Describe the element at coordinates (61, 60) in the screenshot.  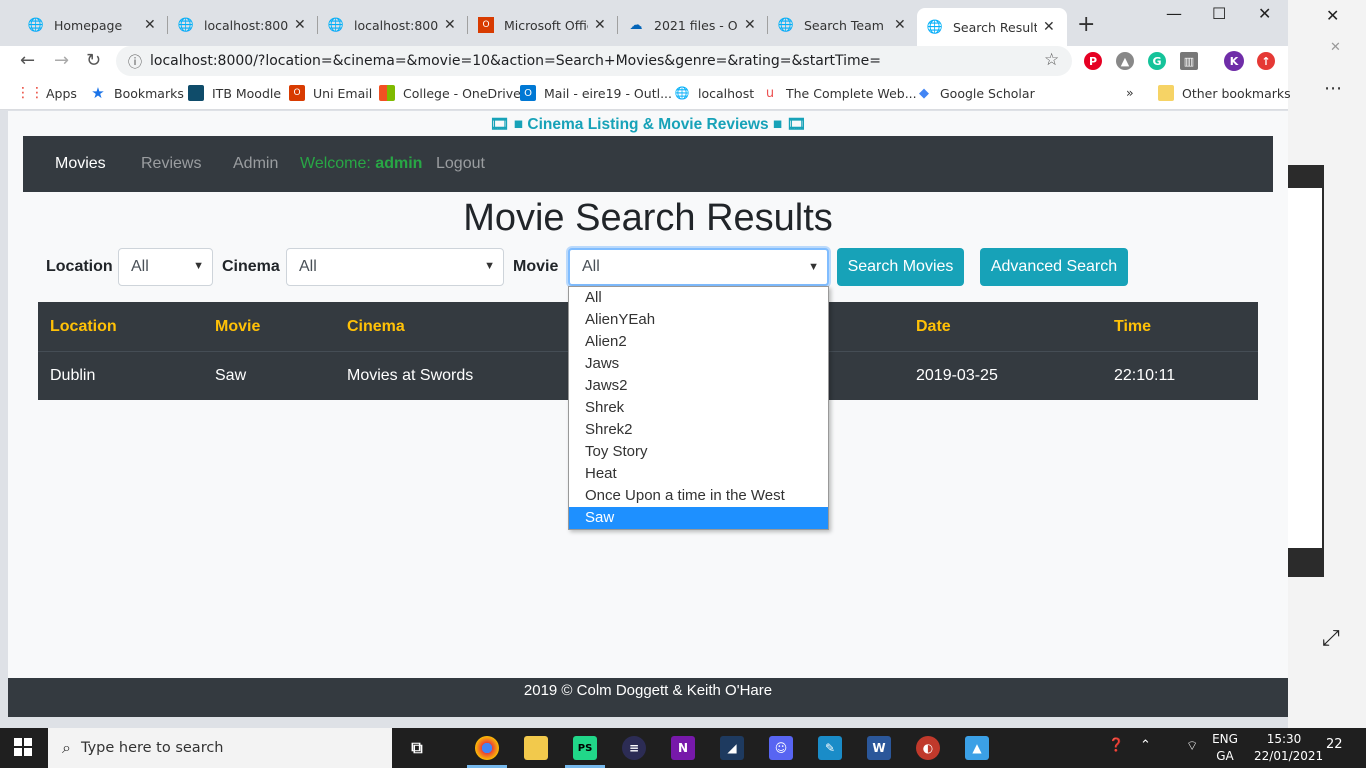
I see `forward-icon: →` at that location.